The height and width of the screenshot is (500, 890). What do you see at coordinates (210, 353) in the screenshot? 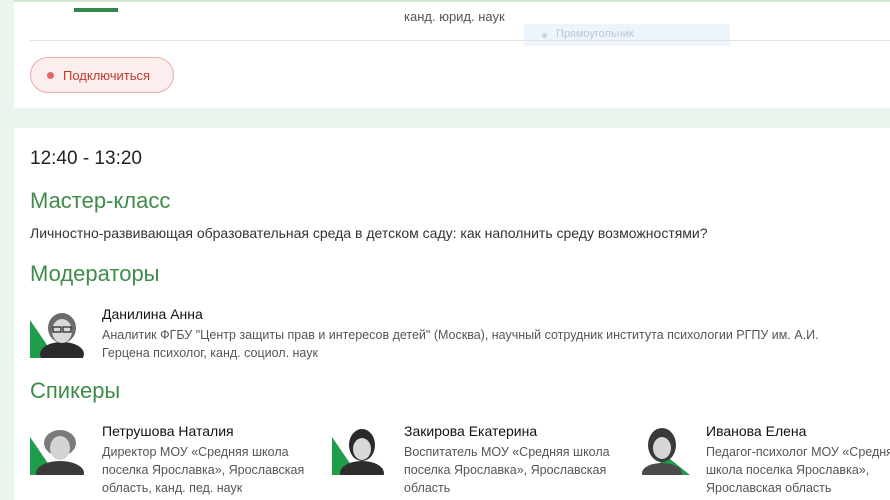
I see `moderator-description-line: Герцена психолог, канд. социол. наук` at bounding box center [210, 353].